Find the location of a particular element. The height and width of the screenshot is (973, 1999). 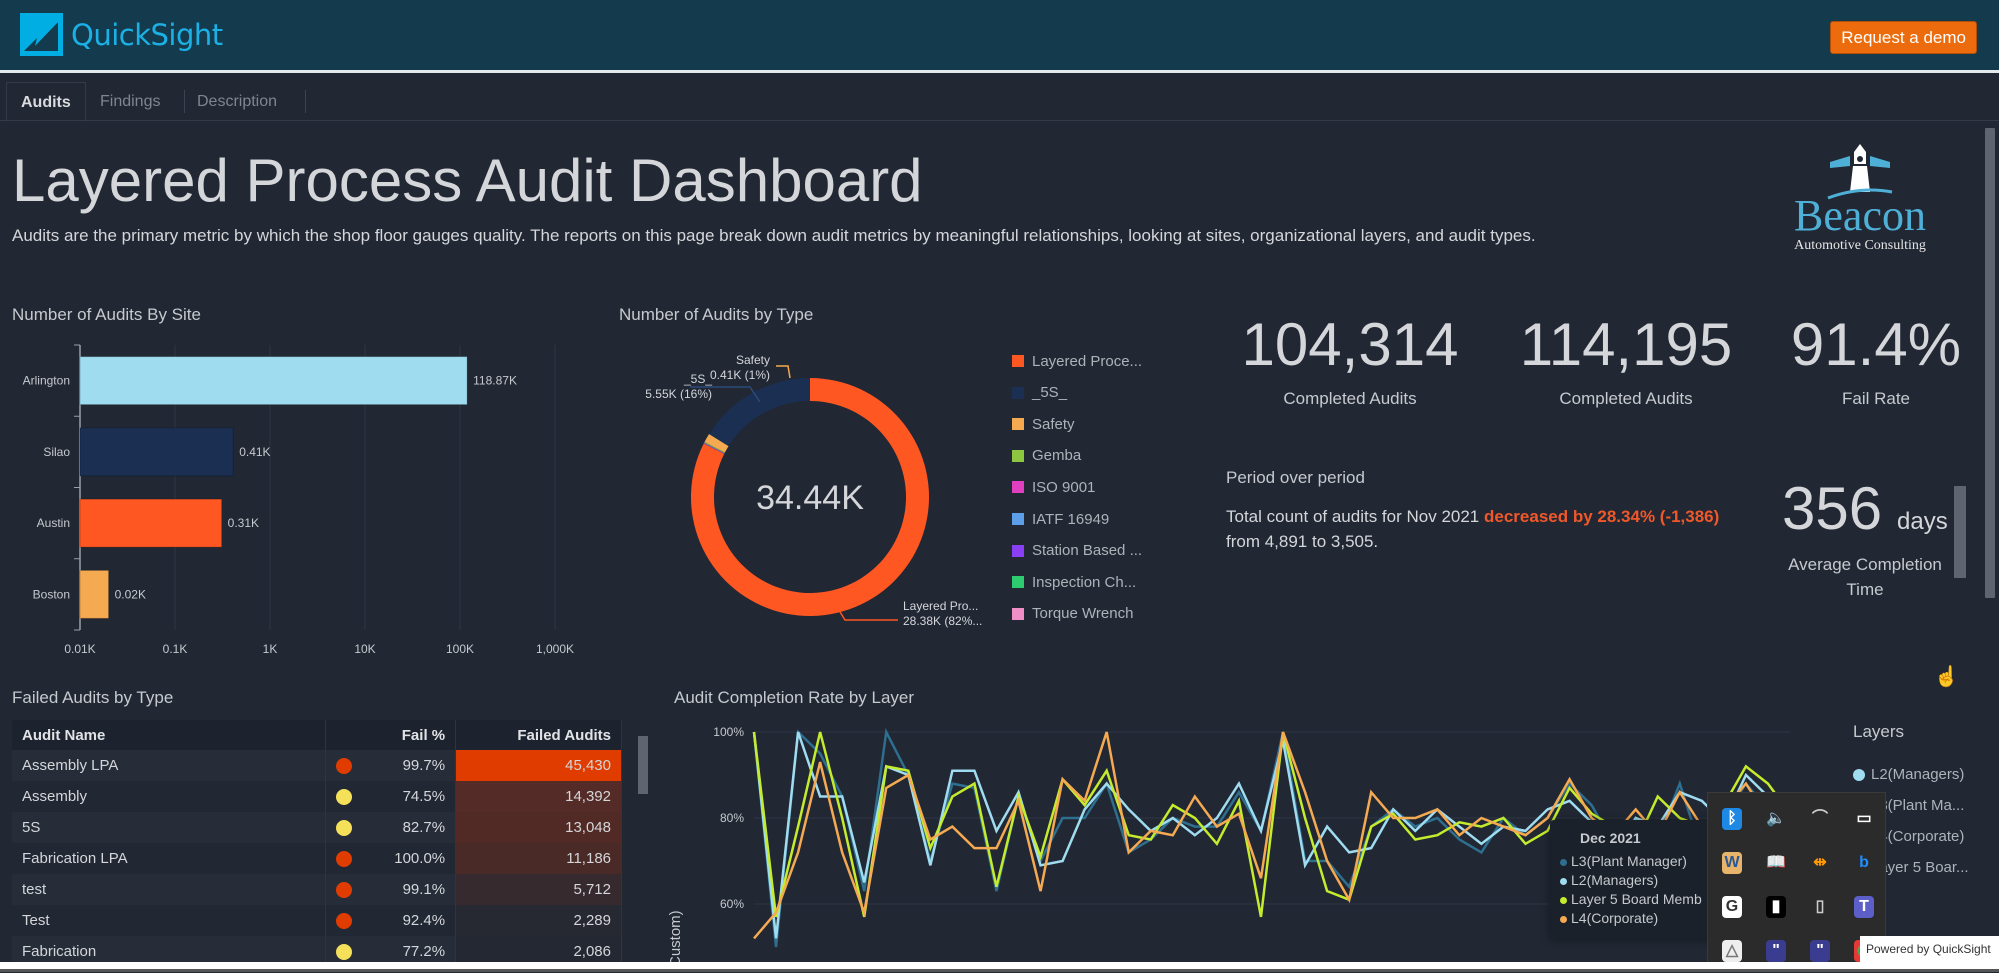

tab-description: Description is located at coordinates (237, 102).